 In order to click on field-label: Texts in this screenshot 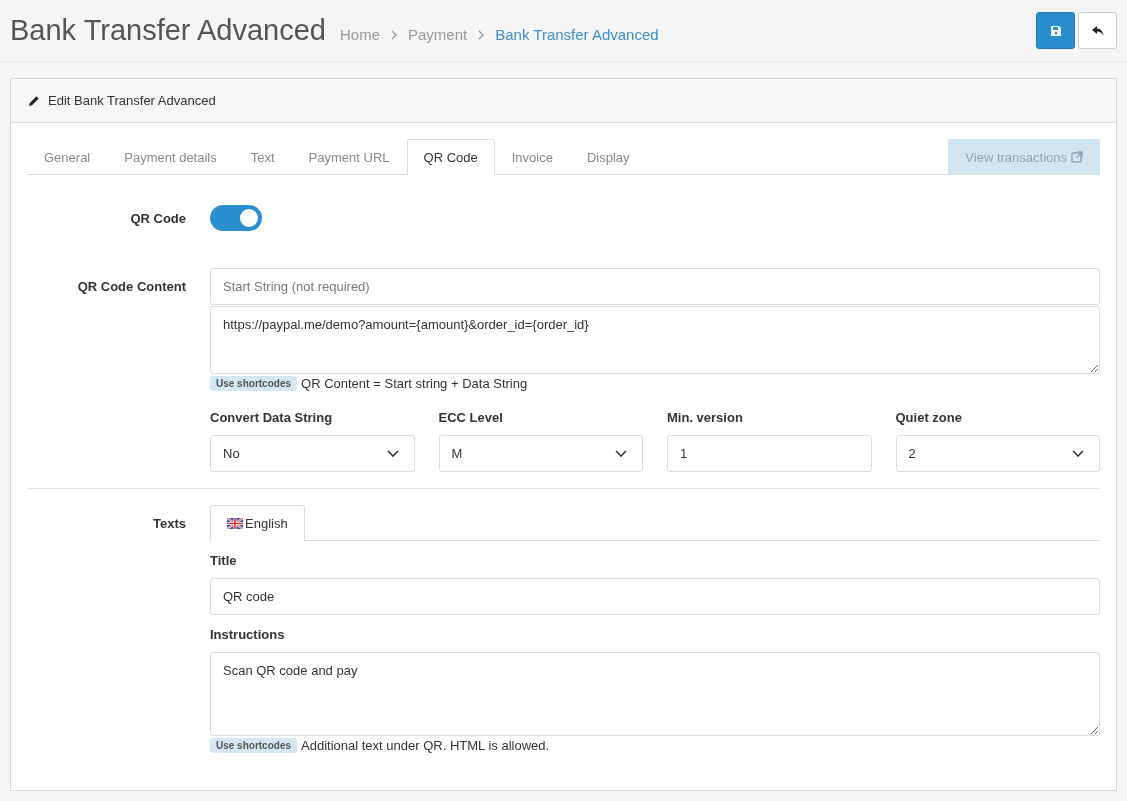, I will do `click(169, 524)`.